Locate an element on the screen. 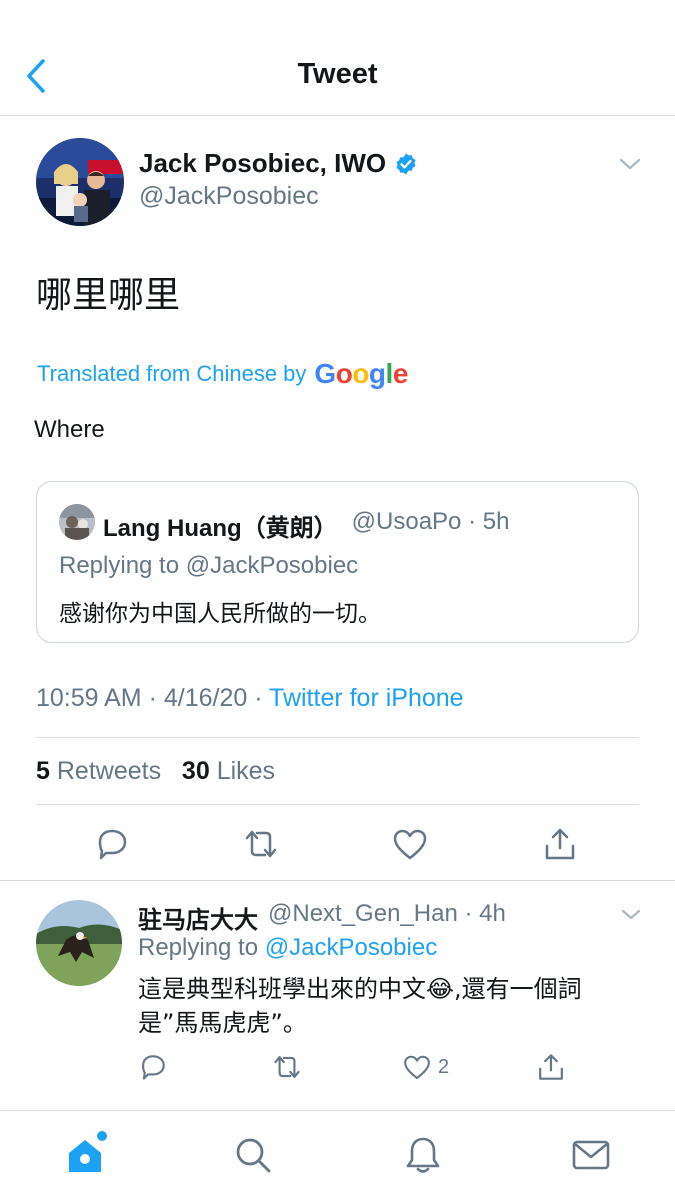 The image size is (675, 1200). tweet-options-button is located at coordinates (630, 164).